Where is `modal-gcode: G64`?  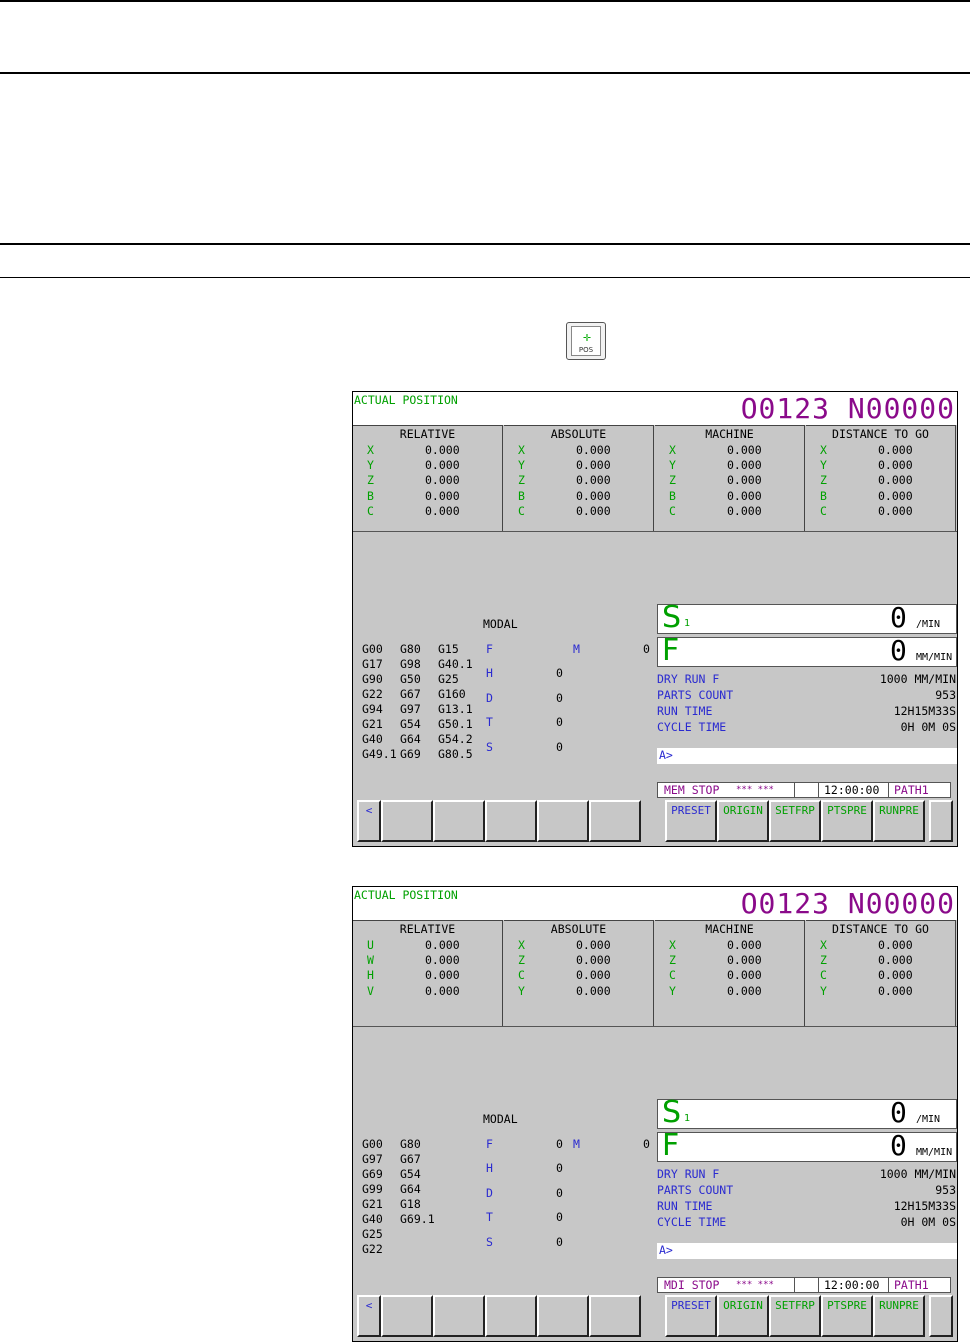 modal-gcode: G64 is located at coordinates (410, 1189).